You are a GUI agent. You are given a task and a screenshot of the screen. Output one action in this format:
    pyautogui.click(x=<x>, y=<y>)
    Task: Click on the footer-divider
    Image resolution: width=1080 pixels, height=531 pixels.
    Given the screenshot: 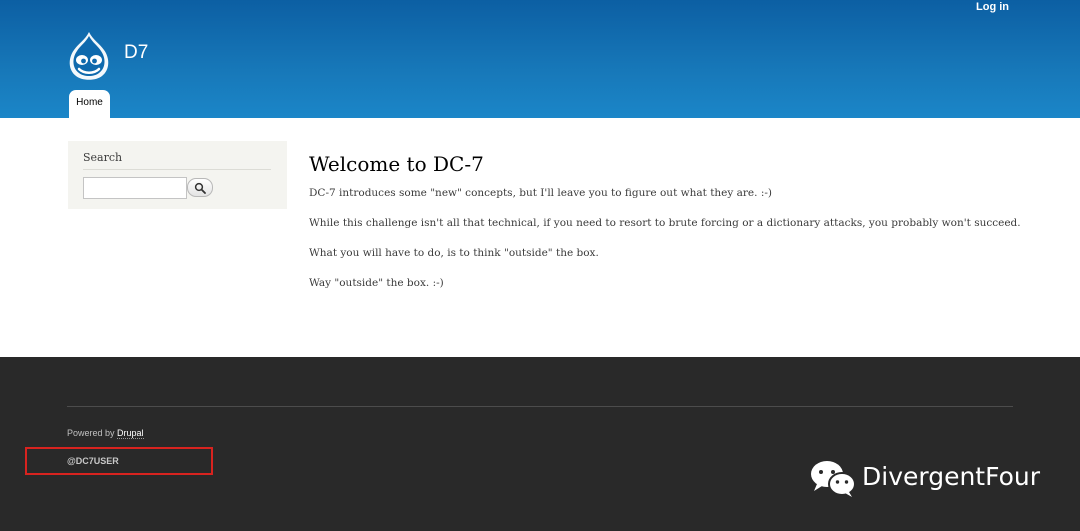 What is the action you would take?
    pyautogui.click(x=540, y=406)
    